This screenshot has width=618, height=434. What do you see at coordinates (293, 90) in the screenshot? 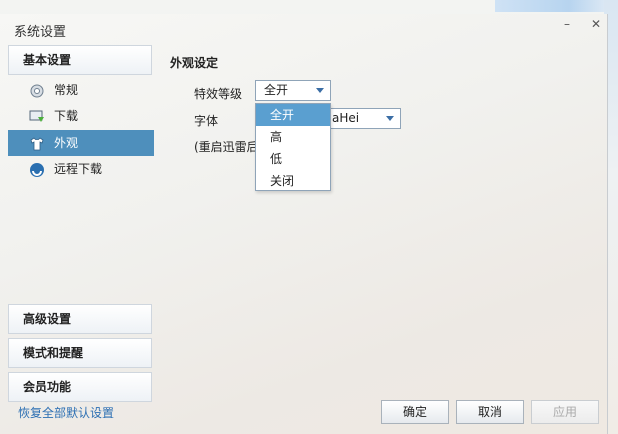
I see `effect-level-select: 全开` at bounding box center [293, 90].